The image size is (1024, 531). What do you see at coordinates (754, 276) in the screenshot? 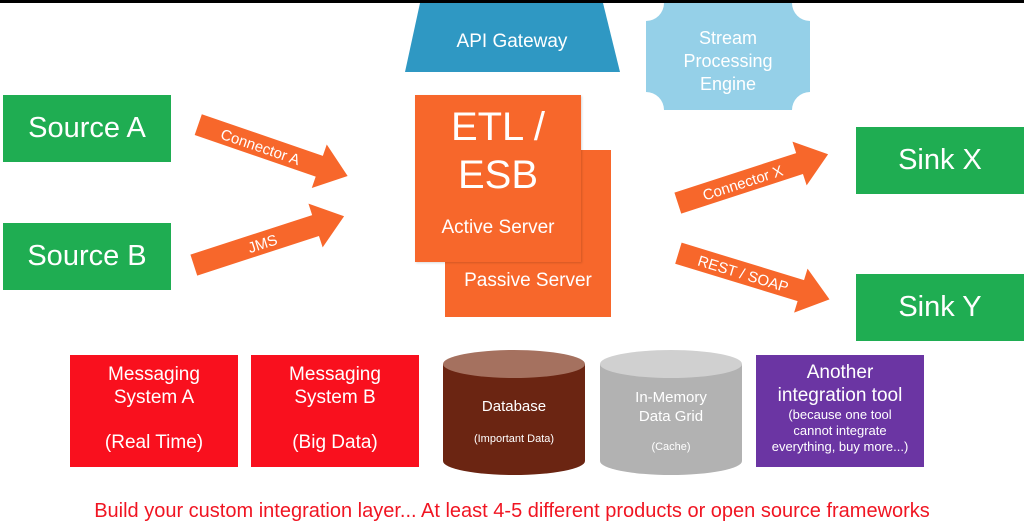
I see `rest-soap-arrow: REST / SOAP` at bounding box center [754, 276].